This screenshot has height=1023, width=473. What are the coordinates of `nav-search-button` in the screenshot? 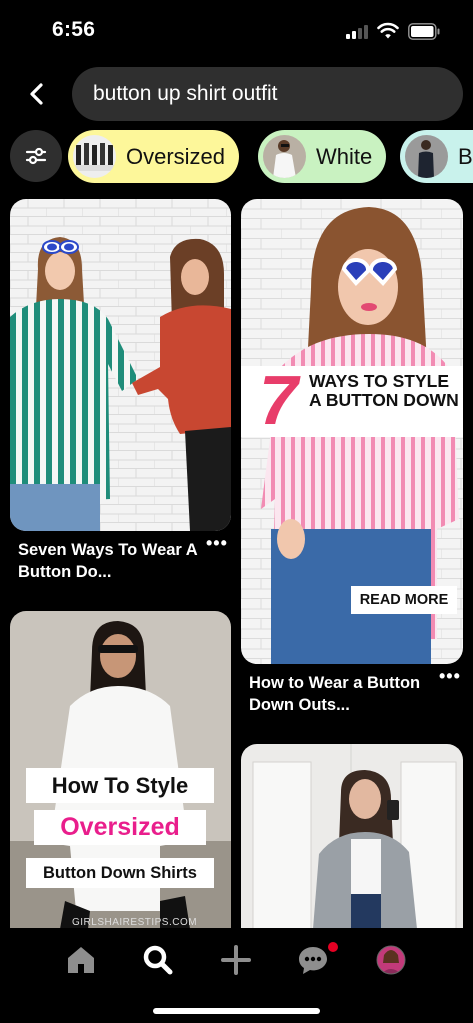 It's located at (158, 960).